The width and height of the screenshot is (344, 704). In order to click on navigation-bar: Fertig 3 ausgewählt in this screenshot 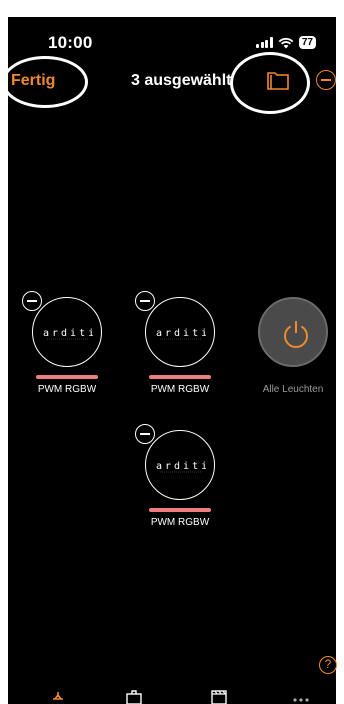, I will do `click(172, 82)`.